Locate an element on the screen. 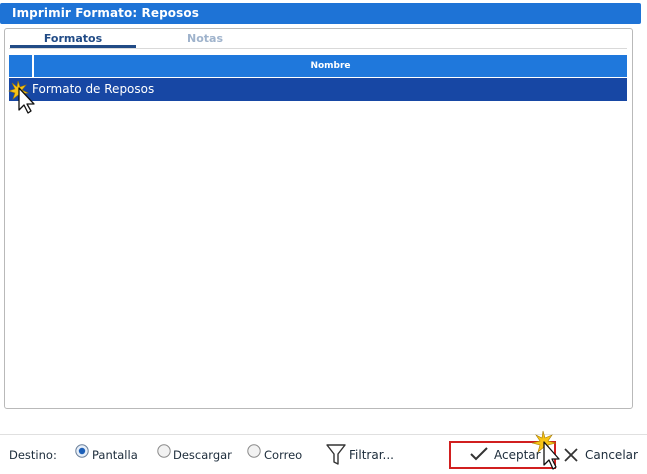 This screenshot has height=474, width=647. radio-pantalla-label: Pantalla is located at coordinates (115, 455).